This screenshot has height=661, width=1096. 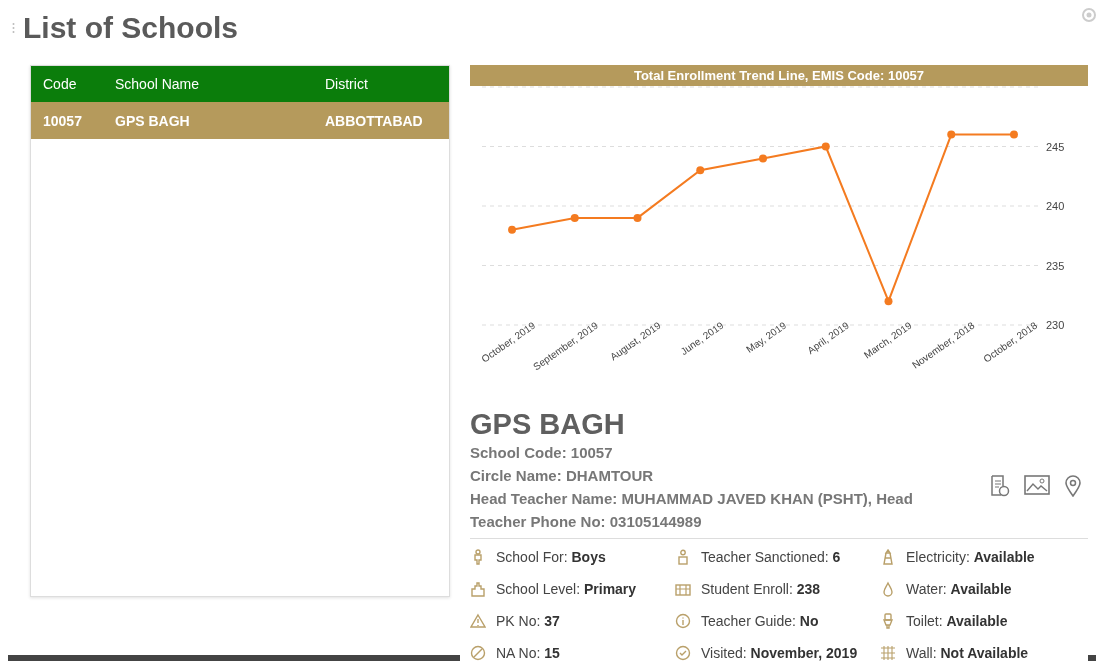 I want to click on drag-handle-icon, so click(x=13, y=28).